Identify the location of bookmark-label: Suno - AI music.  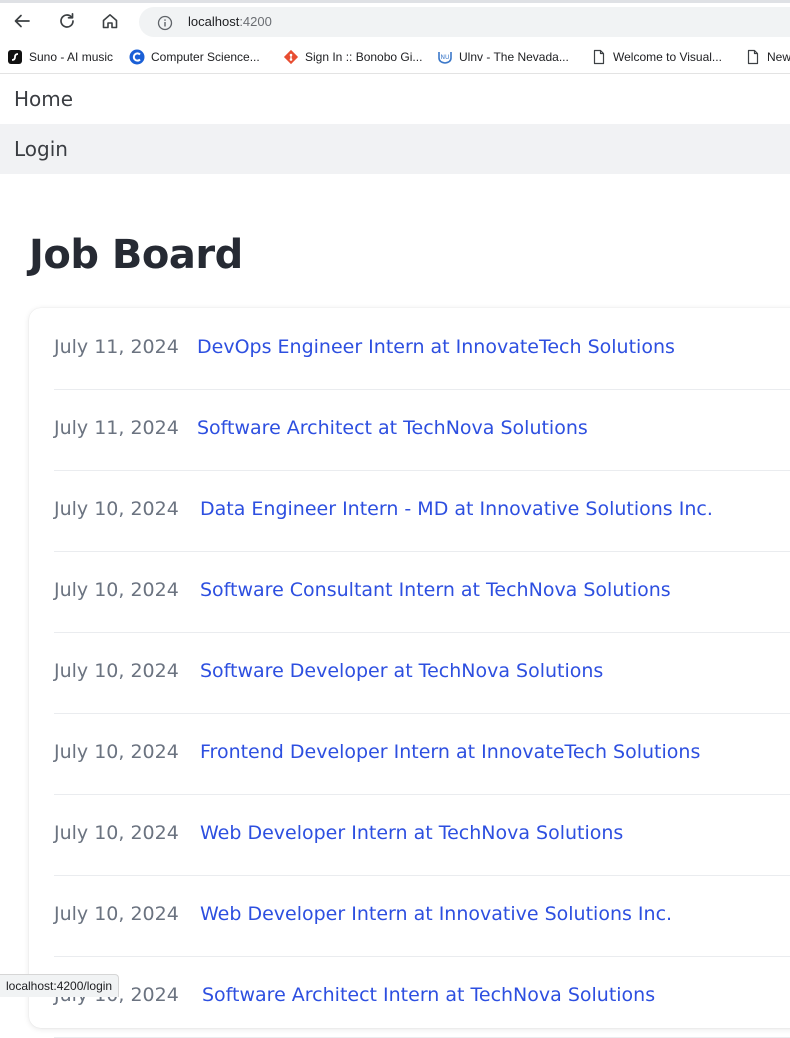
(71, 57).